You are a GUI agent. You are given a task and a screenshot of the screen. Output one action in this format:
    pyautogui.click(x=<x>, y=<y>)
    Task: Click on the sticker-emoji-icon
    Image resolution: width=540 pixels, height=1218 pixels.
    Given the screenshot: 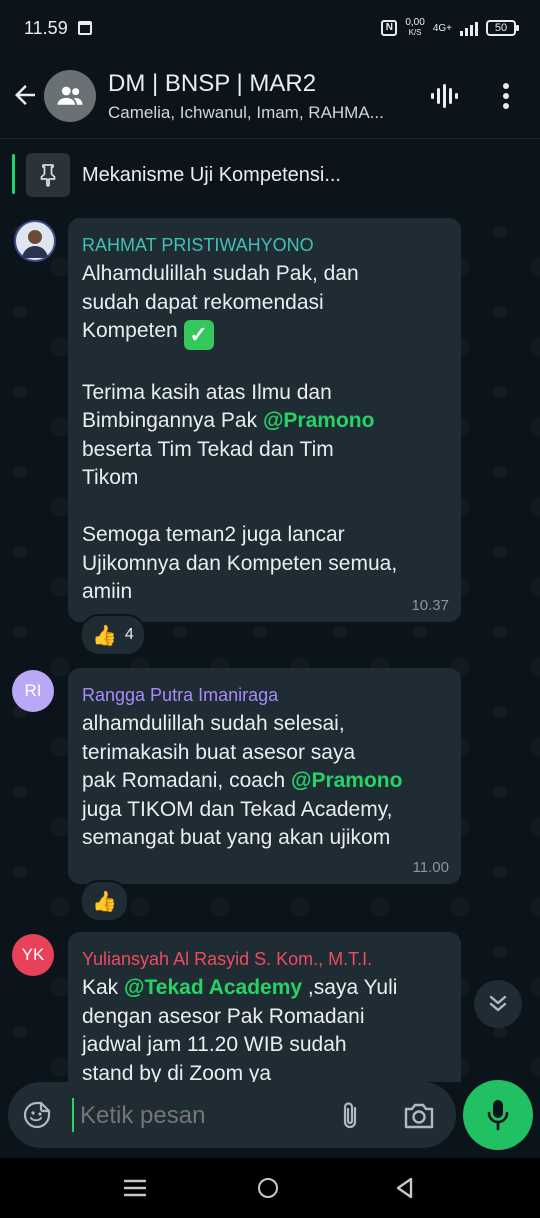 What is the action you would take?
    pyautogui.click(x=37, y=1115)
    